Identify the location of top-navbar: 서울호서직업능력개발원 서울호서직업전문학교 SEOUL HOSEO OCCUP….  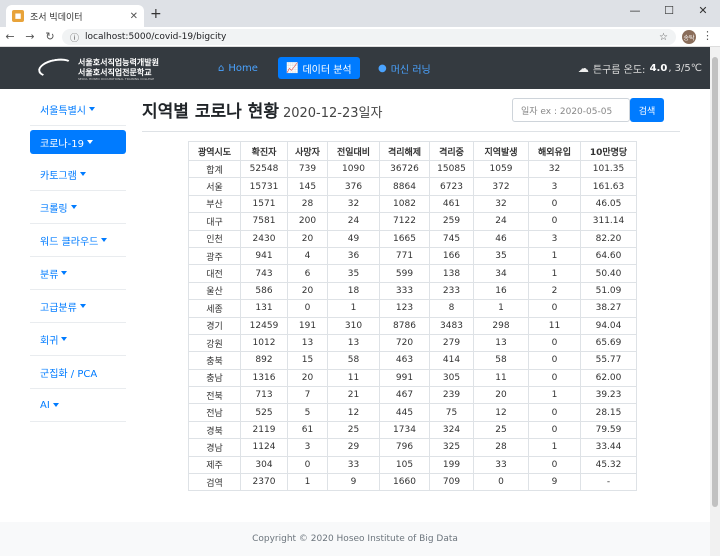
(355, 68).